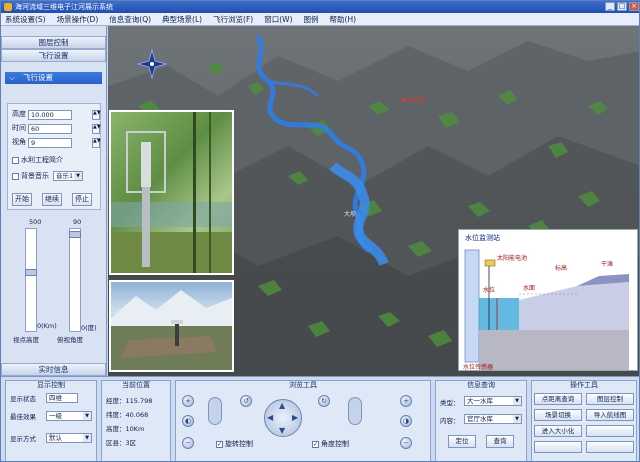  Describe the element at coordinates (233, 19) in the screenshot. I see `menu-flight: 飞行浏览(F)` at that location.